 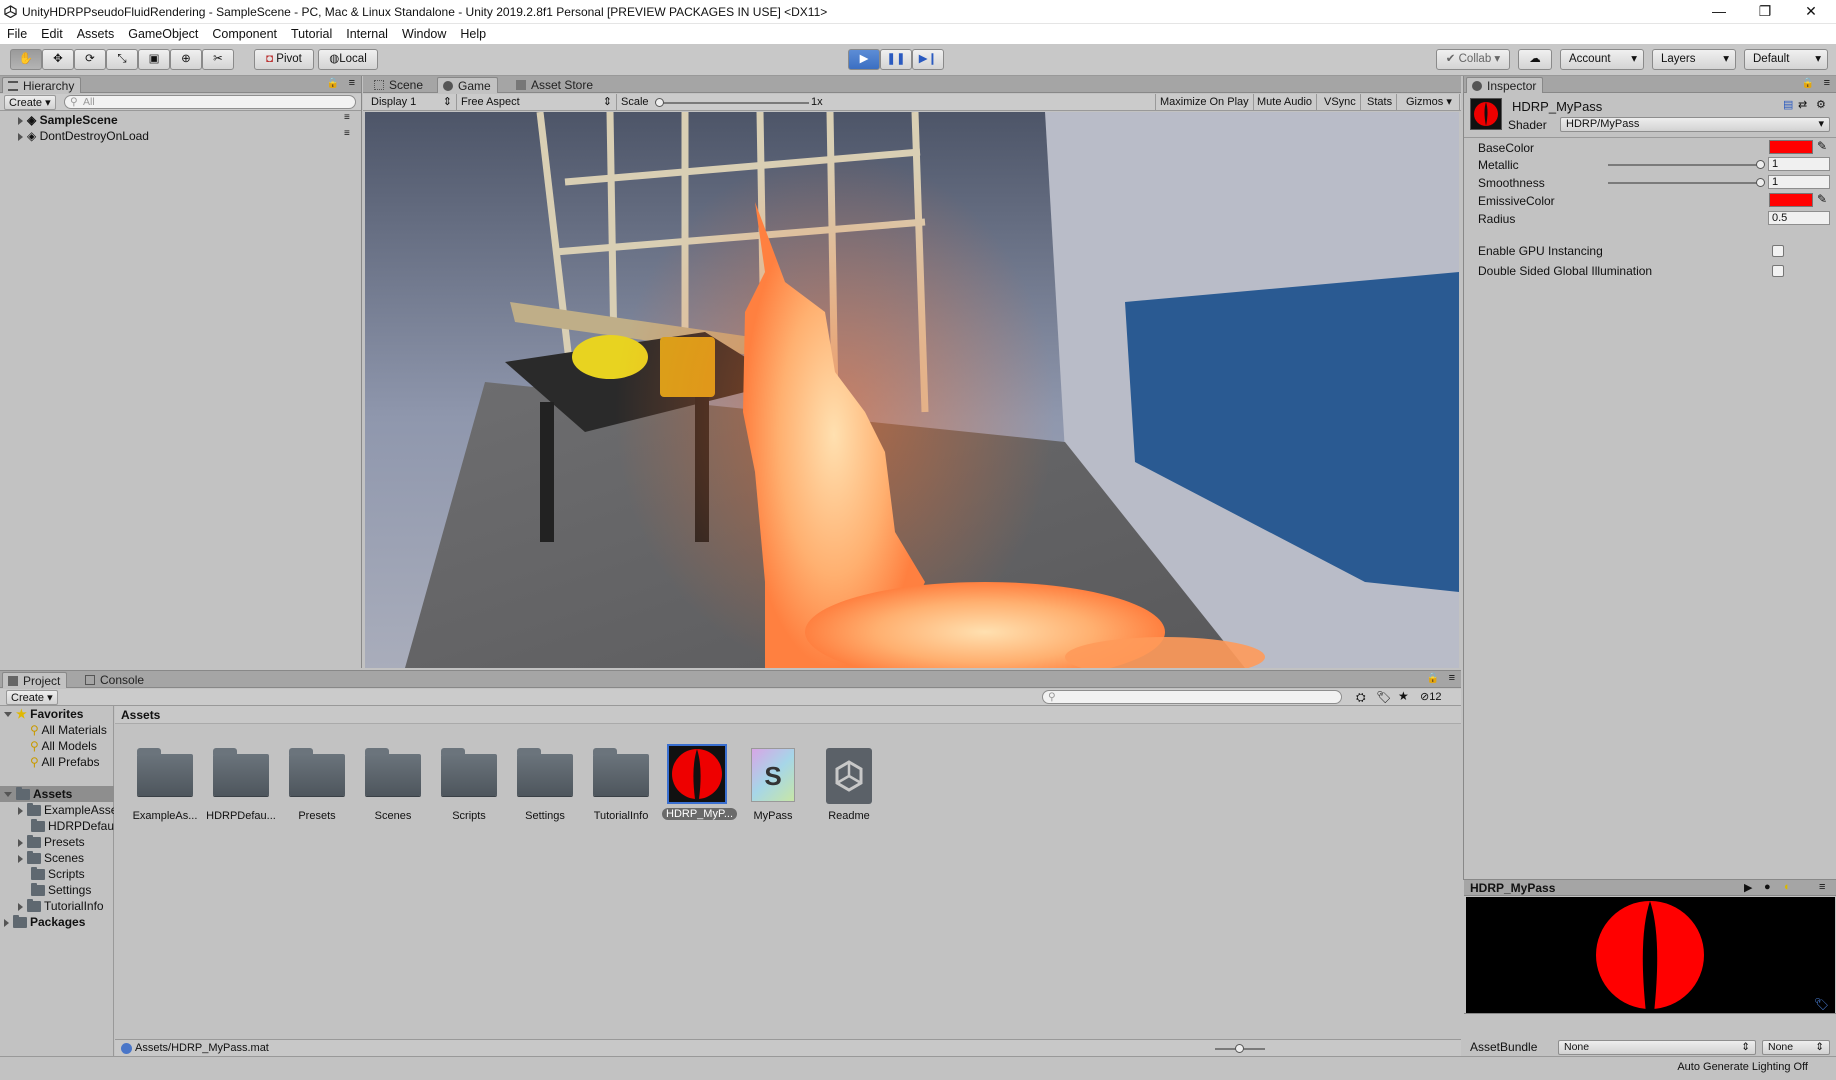 What do you see at coordinates (1799, 182) in the screenshot?
I see `smoothness-field: 1` at bounding box center [1799, 182].